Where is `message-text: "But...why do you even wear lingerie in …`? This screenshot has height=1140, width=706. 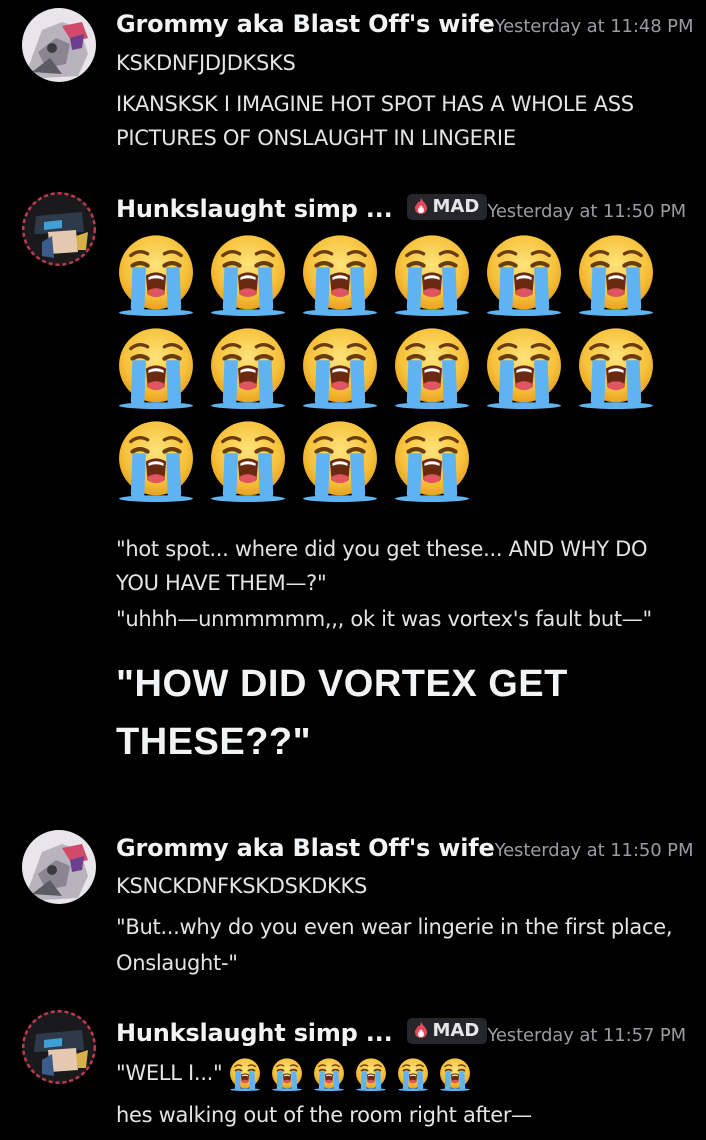
message-text: "But...why do you even wear lingerie in … is located at coordinates (394, 927).